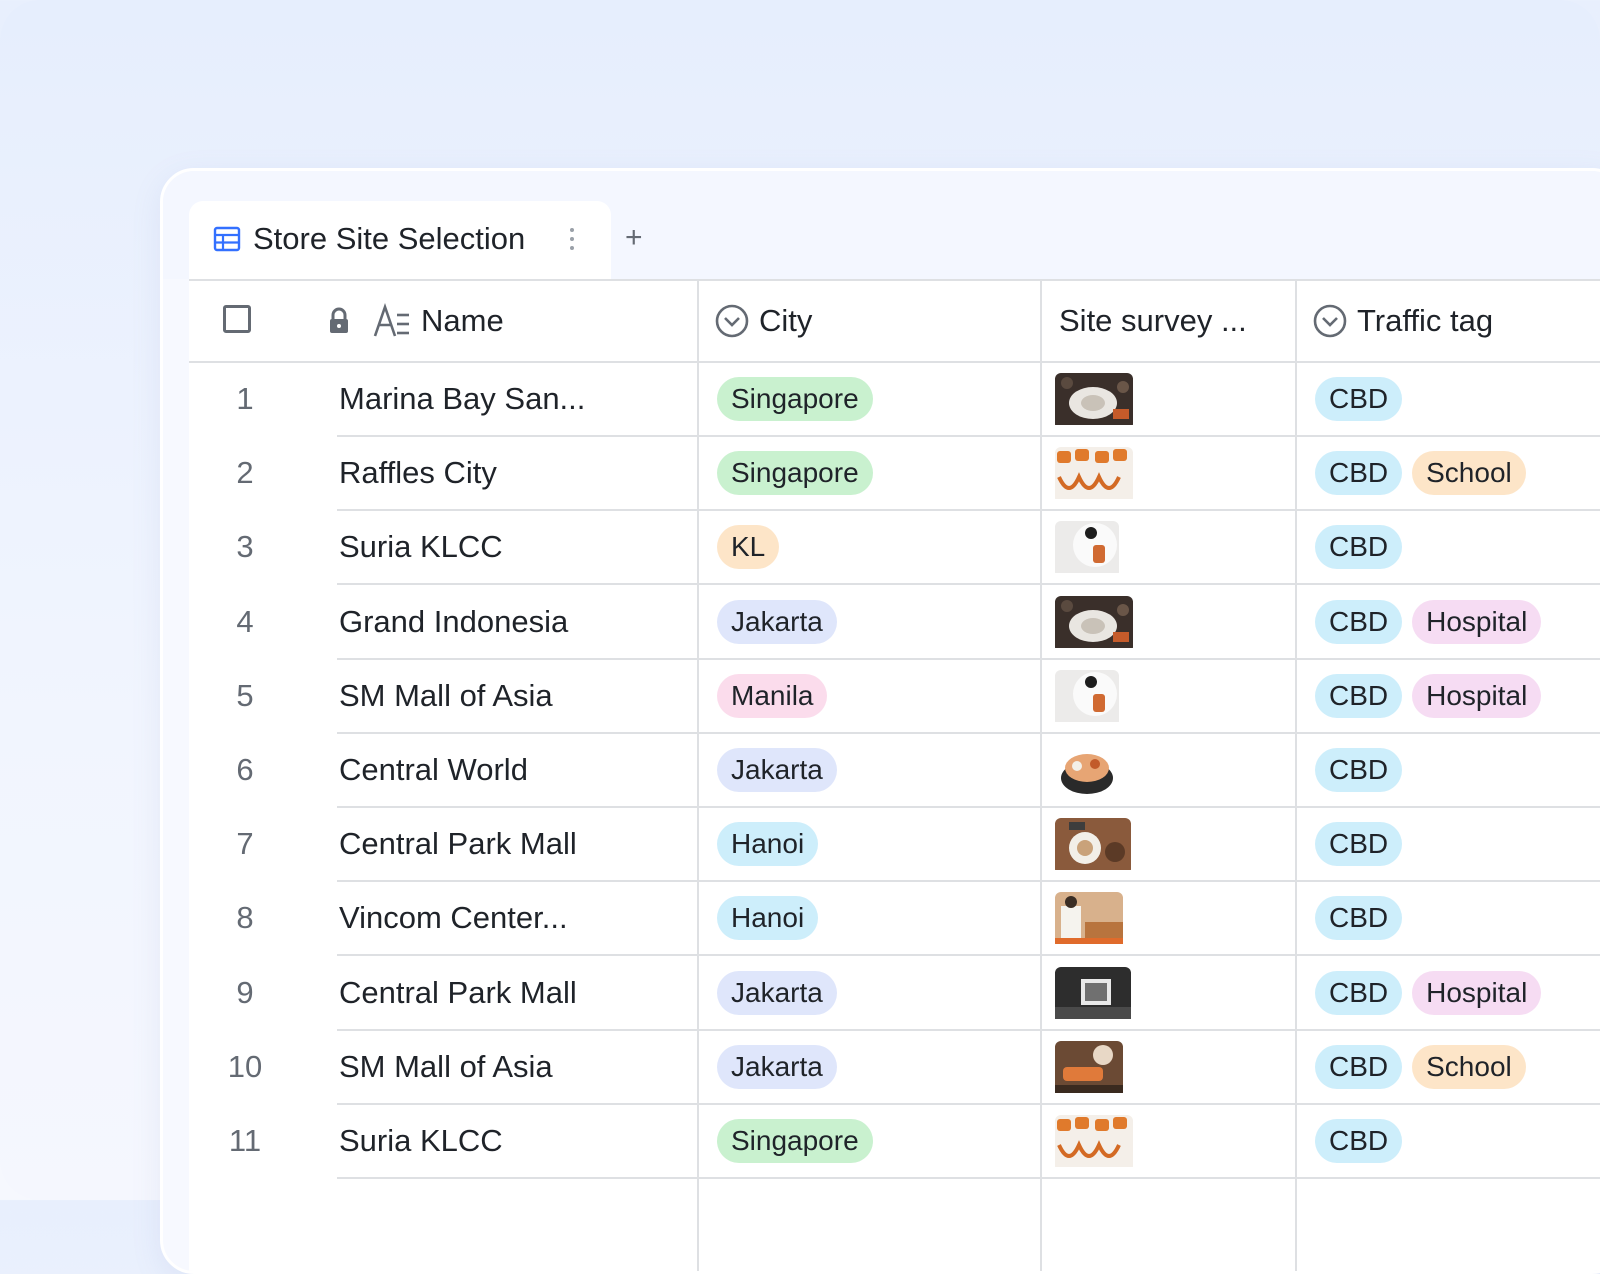 The height and width of the screenshot is (1274, 1600). What do you see at coordinates (339, 320) in the screenshot?
I see `lock-icon` at bounding box center [339, 320].